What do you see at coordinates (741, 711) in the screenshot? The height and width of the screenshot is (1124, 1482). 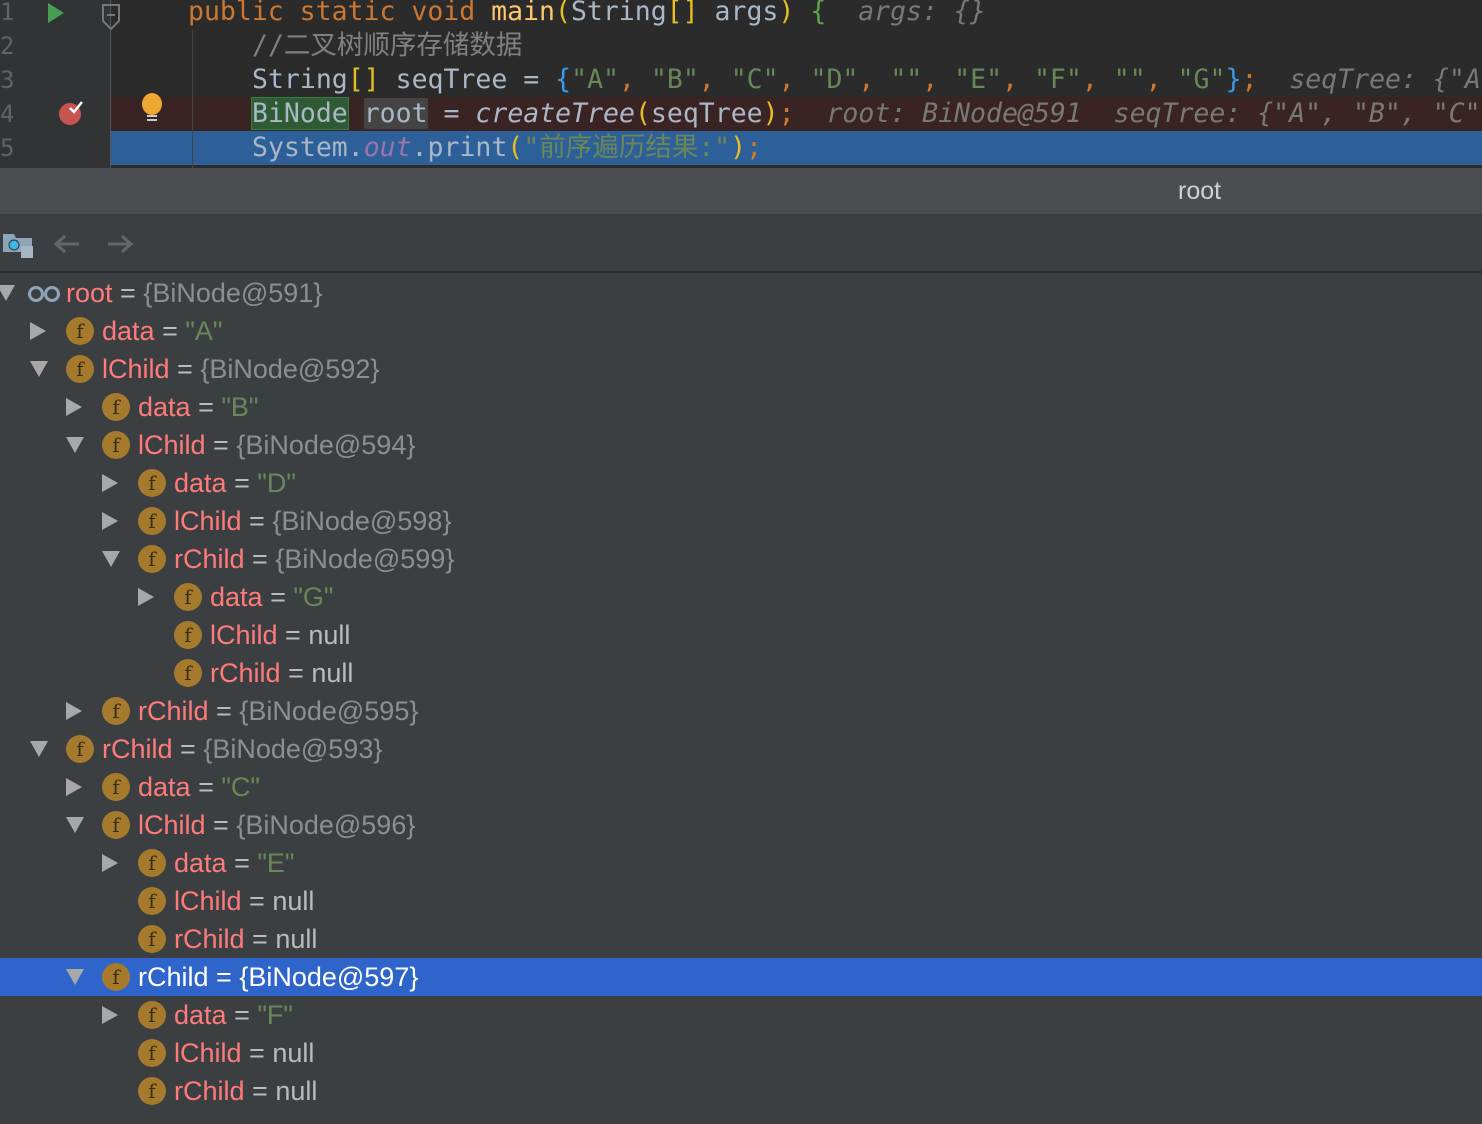 I see `tree-row-rChild: f rChild = {BiNode@595}` at bounding box center [741, 711].